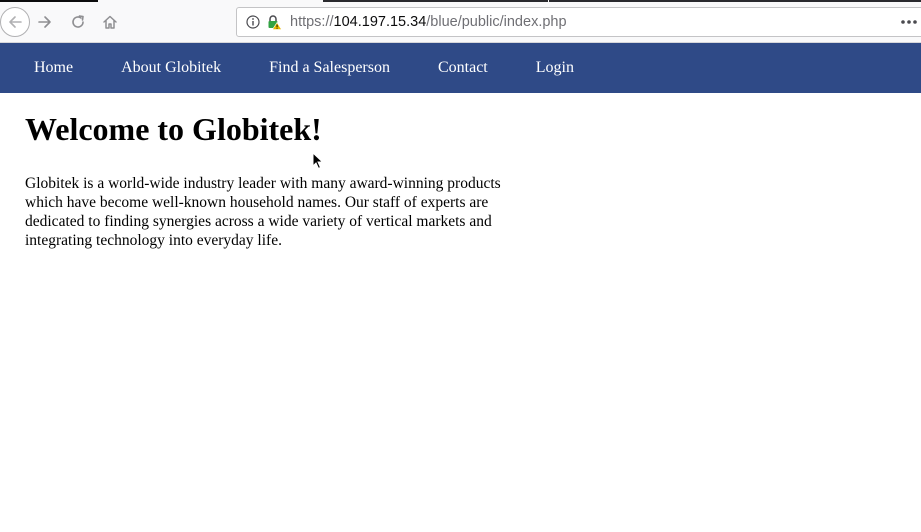  What do you see at coordinates (253, 22) in the screenshot?
I see `info-icon` at bounding box center [253, 22].